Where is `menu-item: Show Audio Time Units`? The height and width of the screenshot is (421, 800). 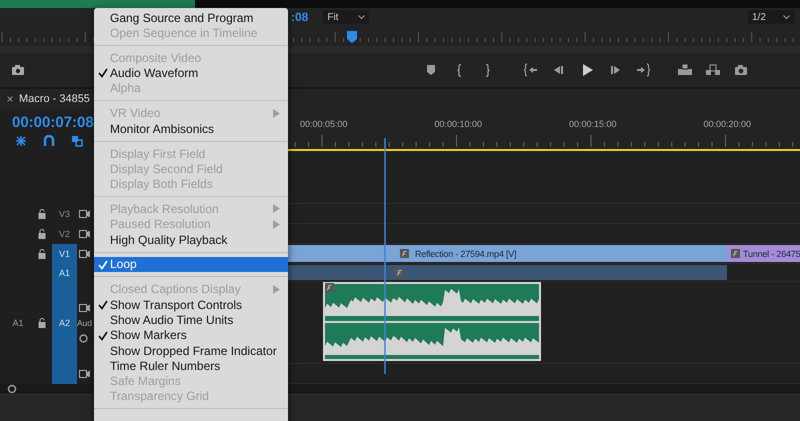
menu-item: Show Audio Time Units is located at coordinates (191, 320).